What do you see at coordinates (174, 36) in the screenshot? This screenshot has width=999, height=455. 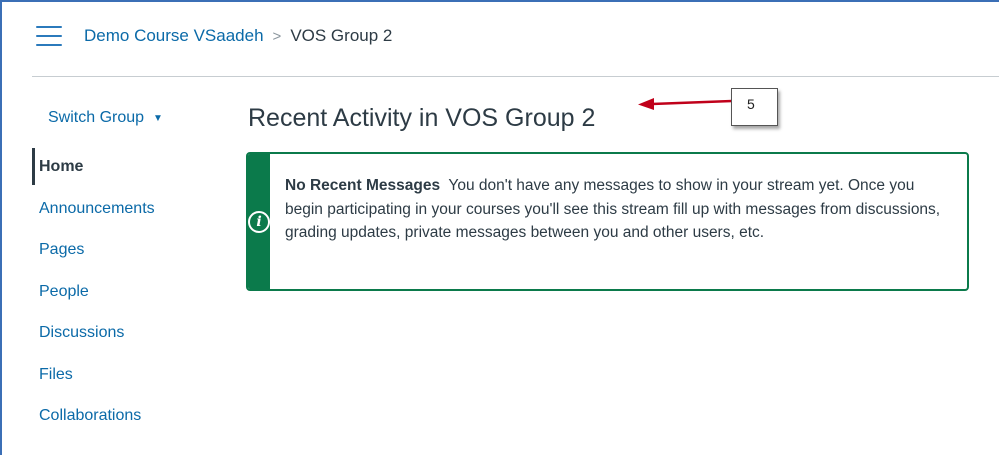 I see `breadcrumb-course-link: Demo Course VSaadeh` at bounding box center [174, 36].